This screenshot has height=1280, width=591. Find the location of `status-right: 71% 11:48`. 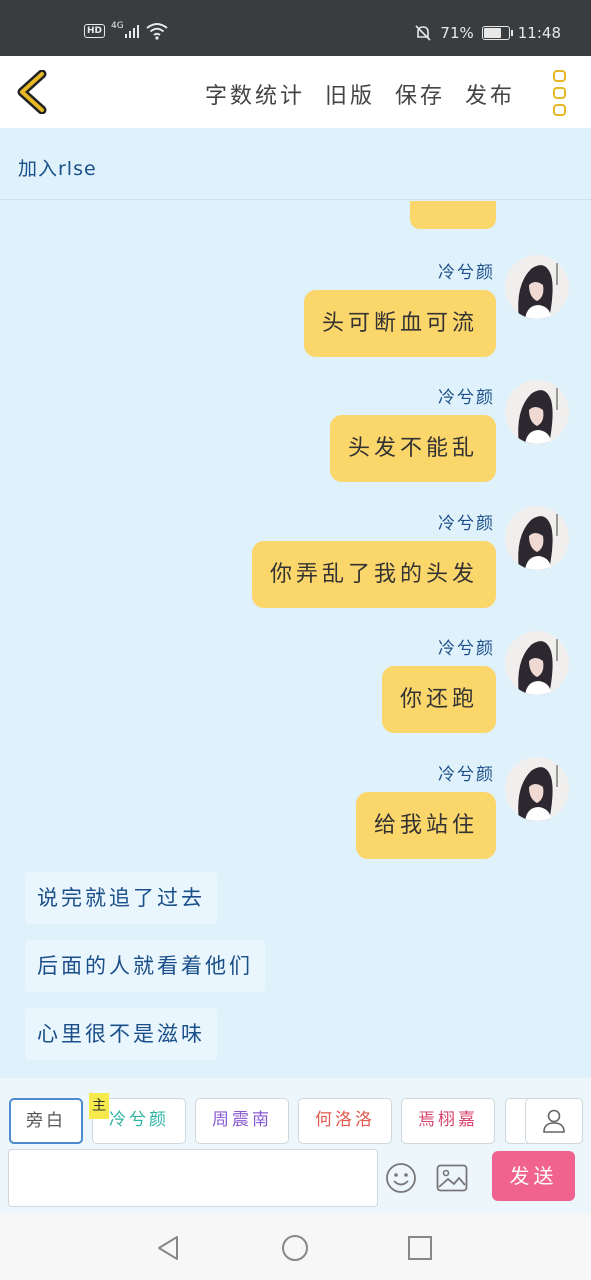

status-right: 71% 11:48 is located at coordinates (487, 33).